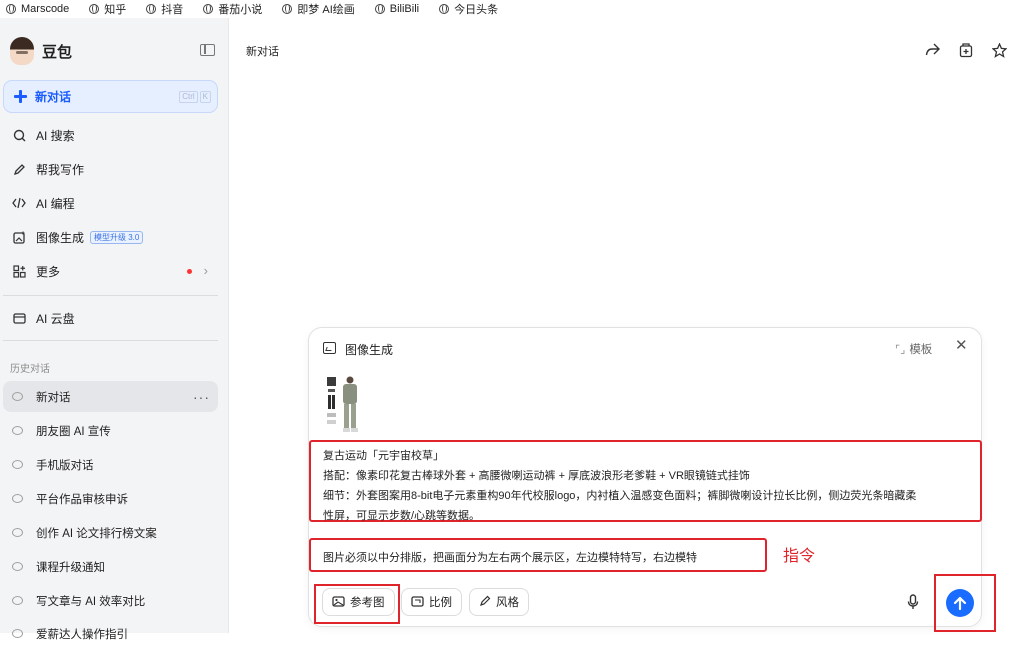 The image size is (1024, 649). What do you see at coordinates (205, 96) in the screenshot?
I see `shortcut-key-k: K` at bounding box center [205, 96].